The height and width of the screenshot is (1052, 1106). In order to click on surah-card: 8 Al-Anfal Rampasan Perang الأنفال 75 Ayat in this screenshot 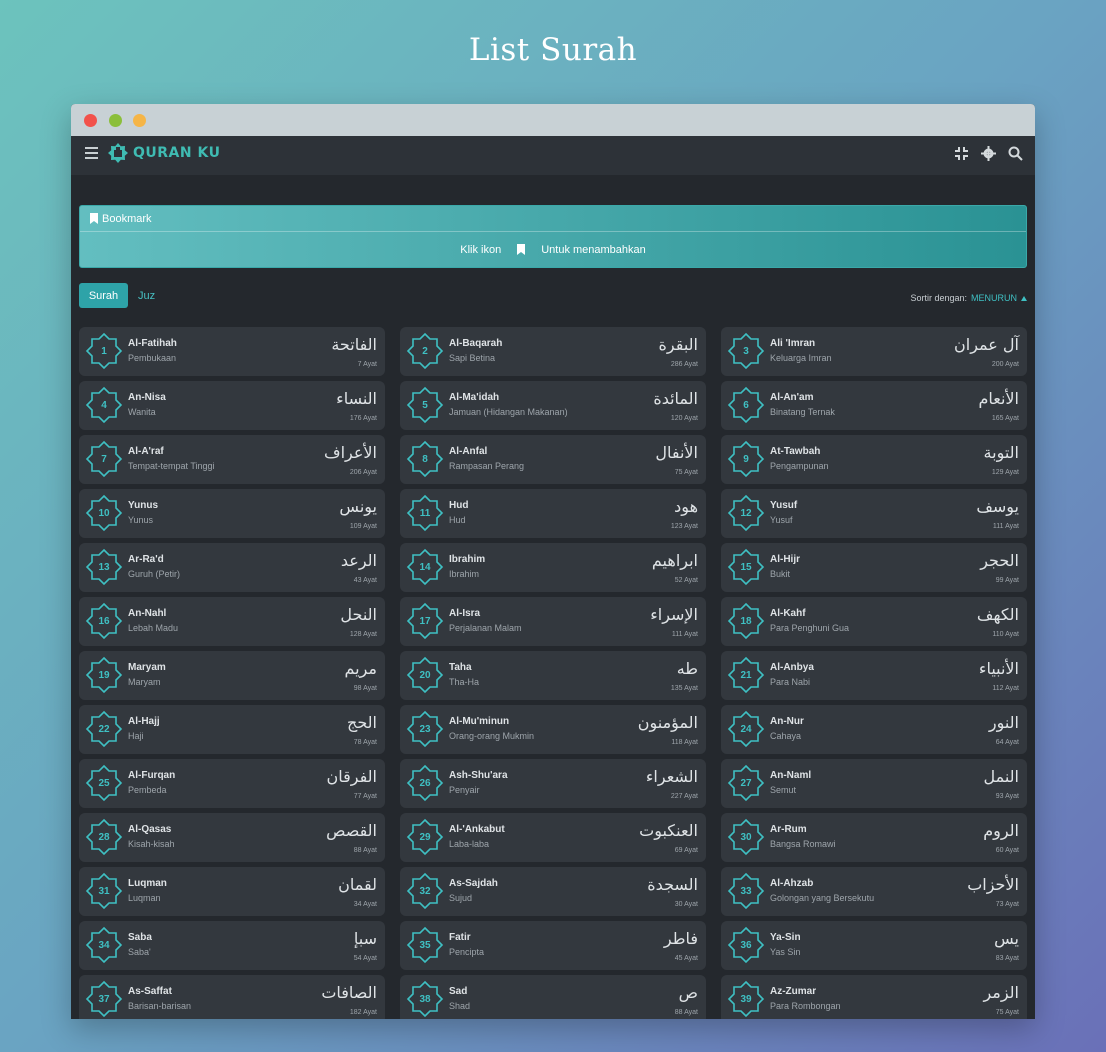, I will do `click(553, 459)`.